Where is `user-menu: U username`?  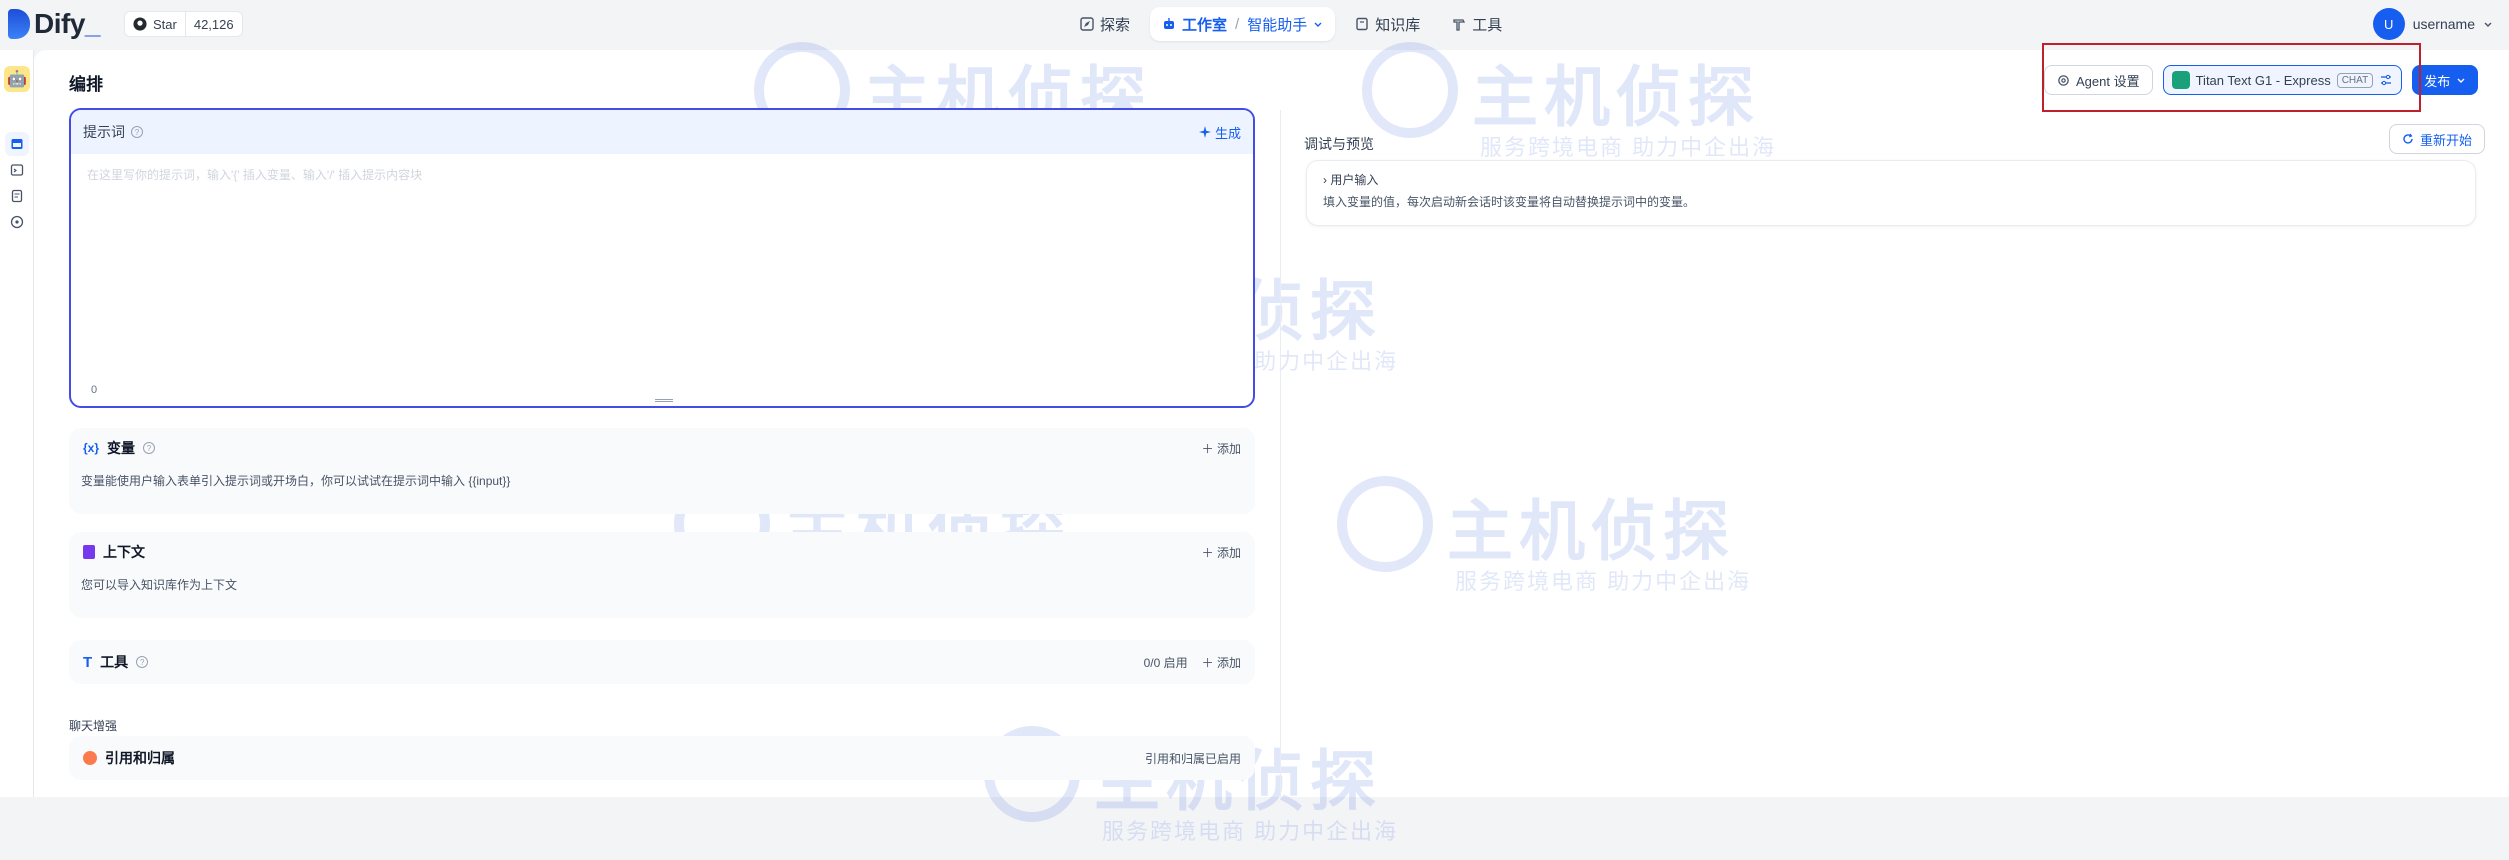
user-menu: U username is located at coordinates (2432, 24).